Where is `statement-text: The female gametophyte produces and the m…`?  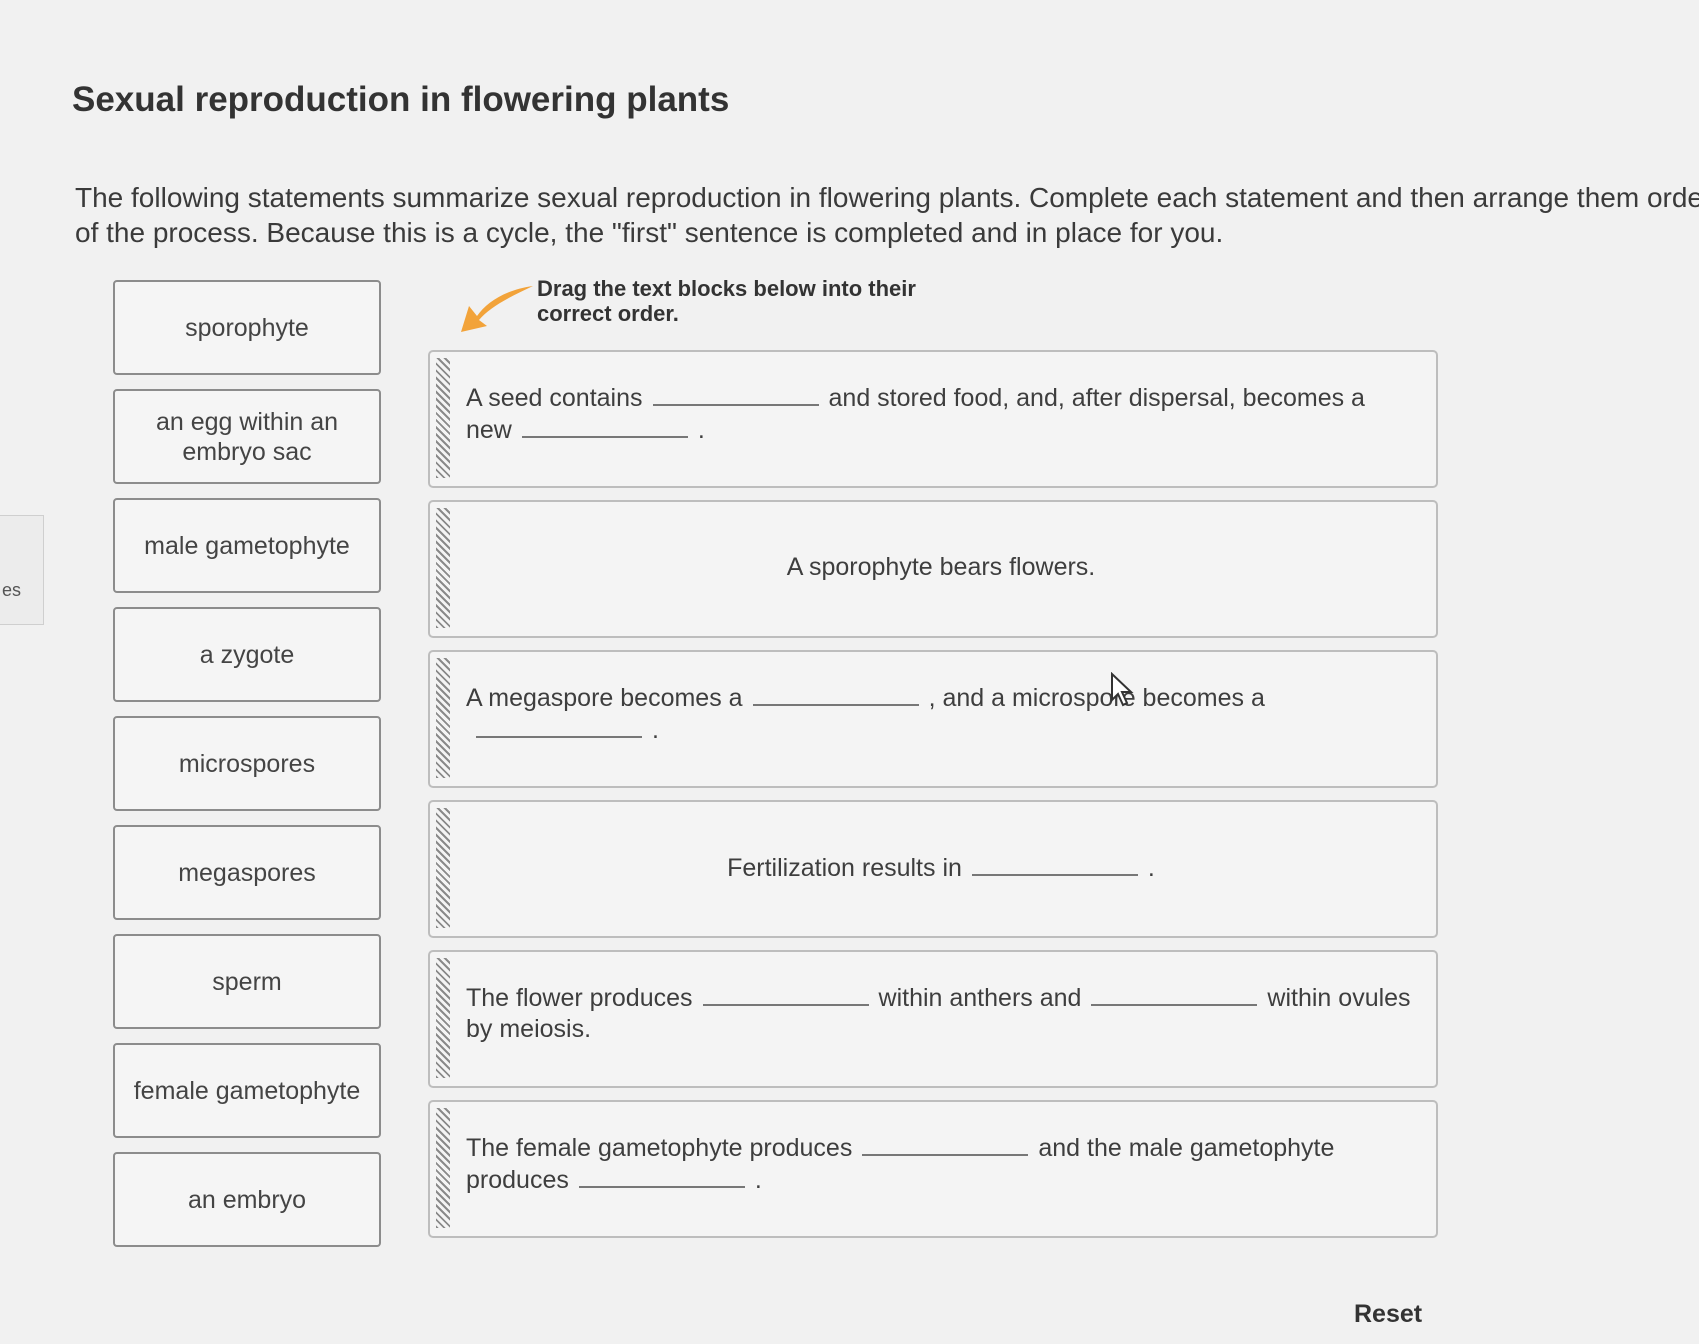
statement-text: The female gametophyte produces and the m… is located at coordinates (900, 1163).